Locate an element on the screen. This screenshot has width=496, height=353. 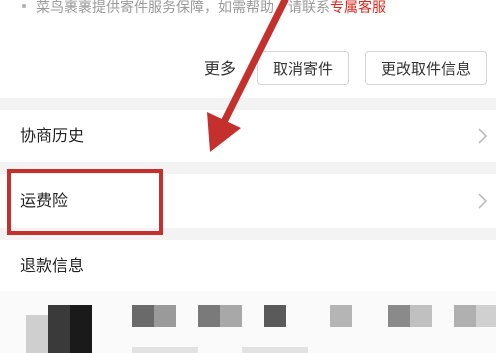
more-button: 更多 is located at coordinates (220, 69).